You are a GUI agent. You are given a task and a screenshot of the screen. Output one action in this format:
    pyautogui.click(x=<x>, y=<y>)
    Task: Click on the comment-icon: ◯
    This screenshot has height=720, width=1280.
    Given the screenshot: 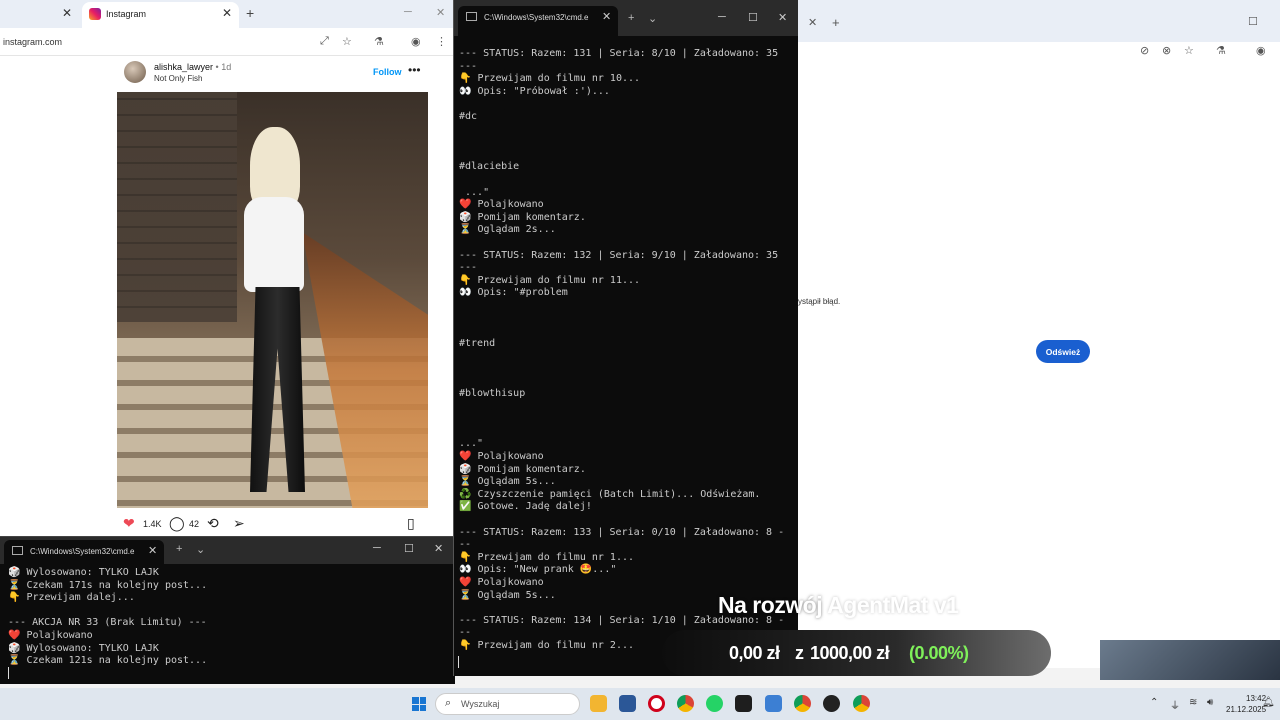 What is the action you would take?
    pyautogui.click(x=177, y=523)
    